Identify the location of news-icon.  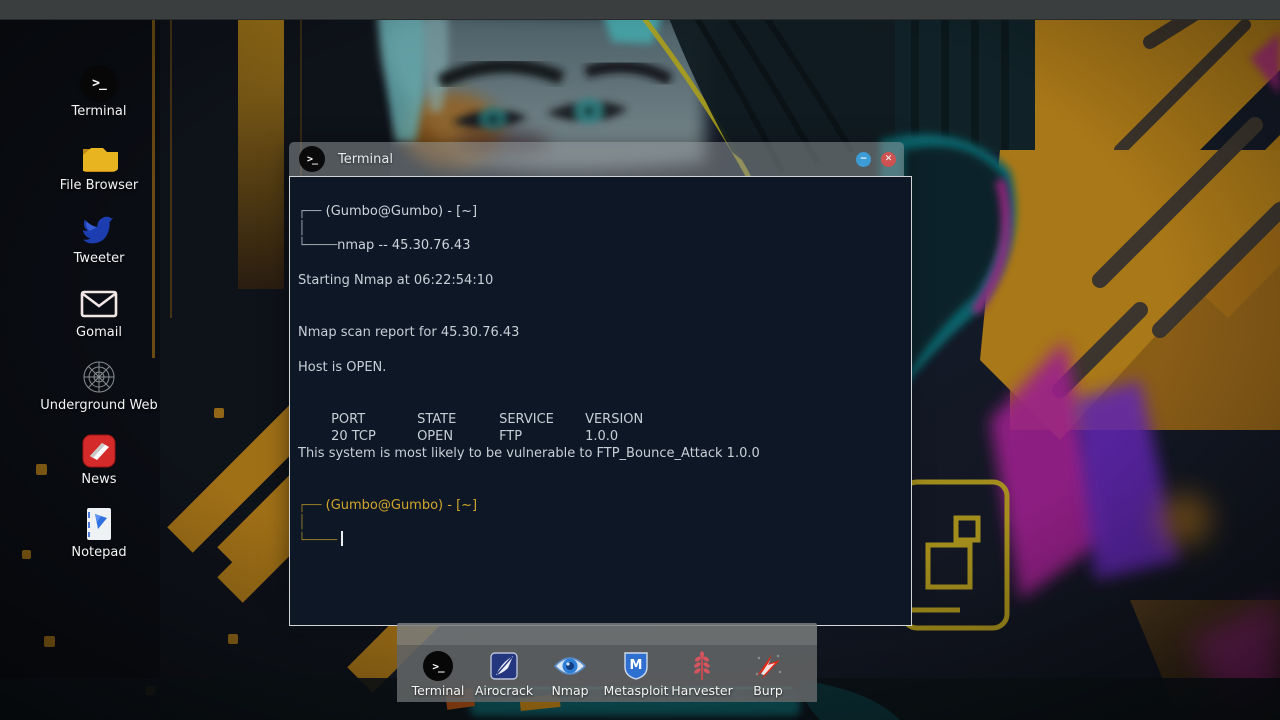
(99, 451).